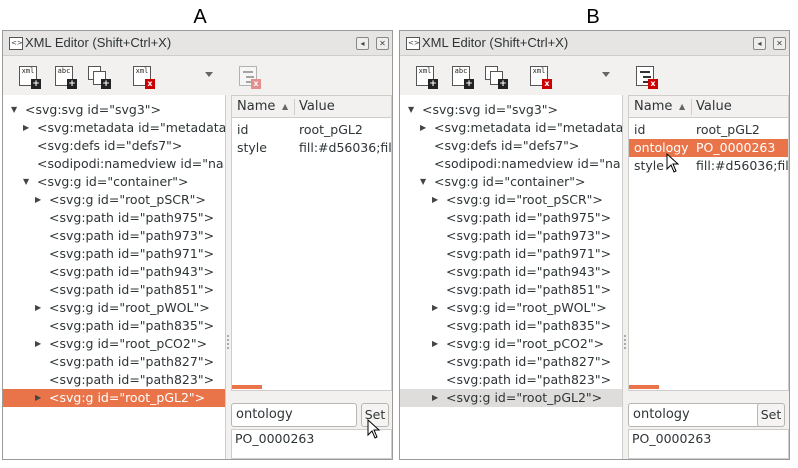 The image size is (798, 468). What do you see at coordinates (132, 271) in the screenshot?
I see `tree-node-label: <svg:path id="path943">` at bounding box center [132, 271].